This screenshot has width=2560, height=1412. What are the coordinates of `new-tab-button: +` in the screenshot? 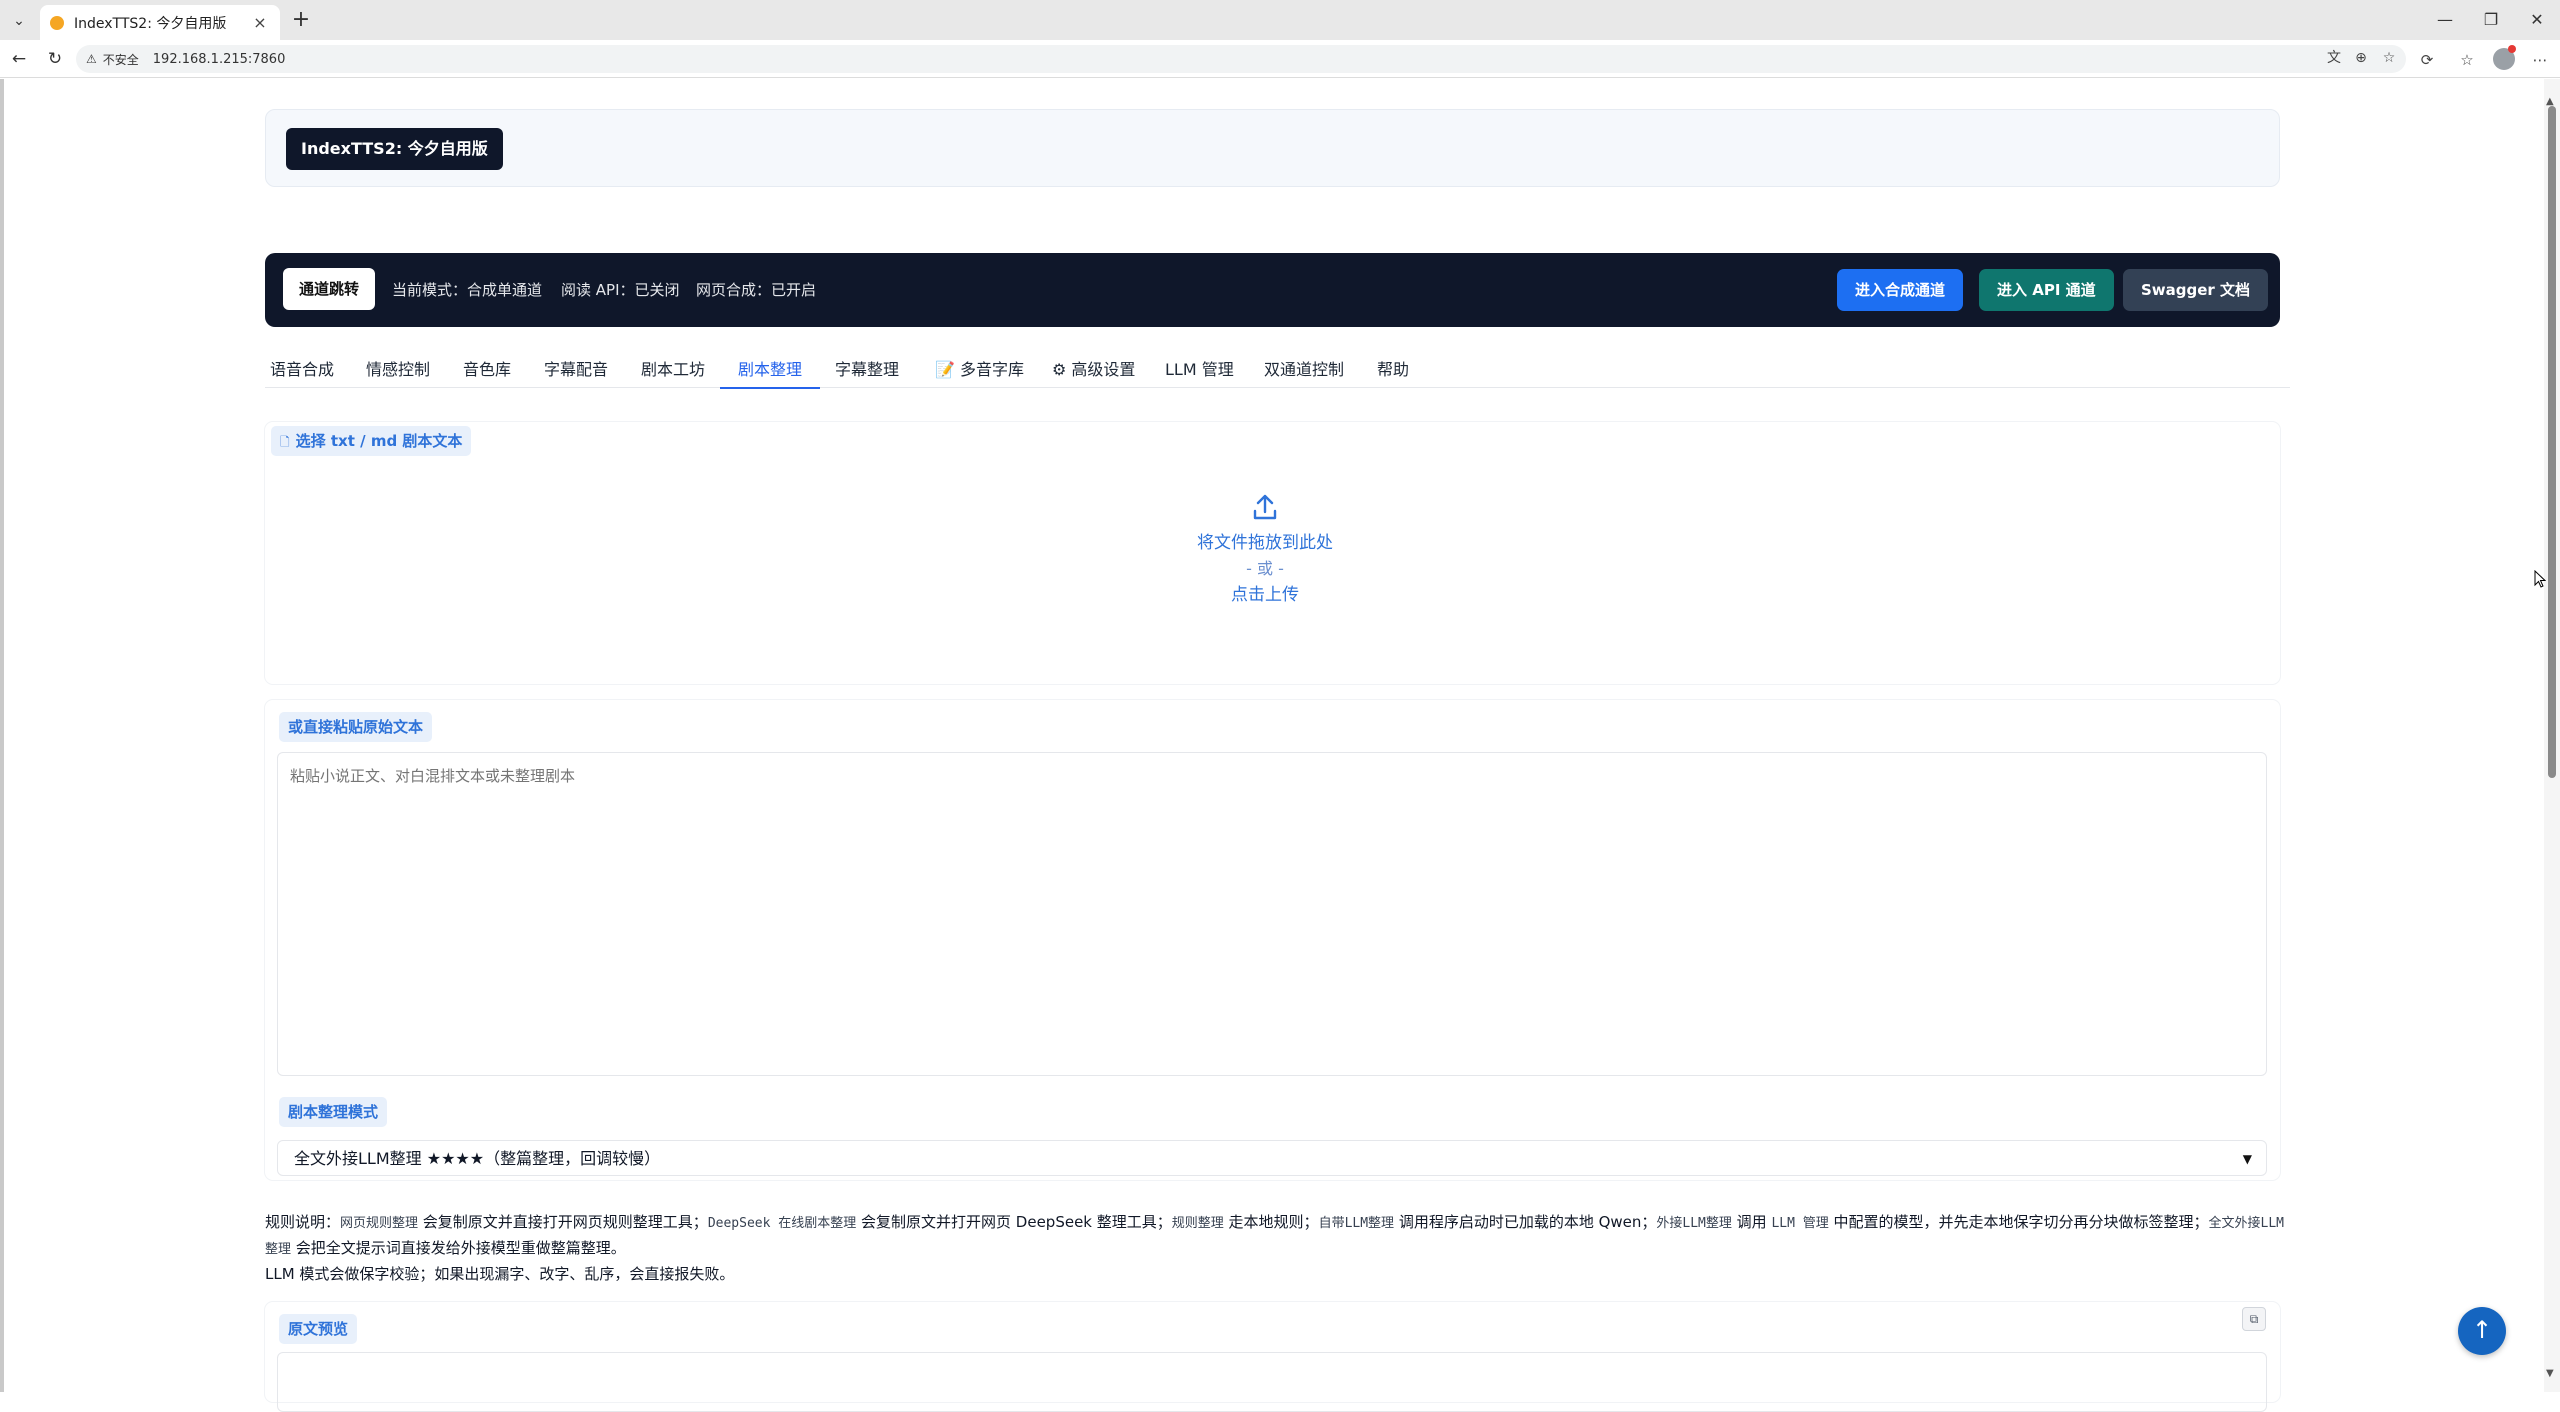 It's located at (301, 21).